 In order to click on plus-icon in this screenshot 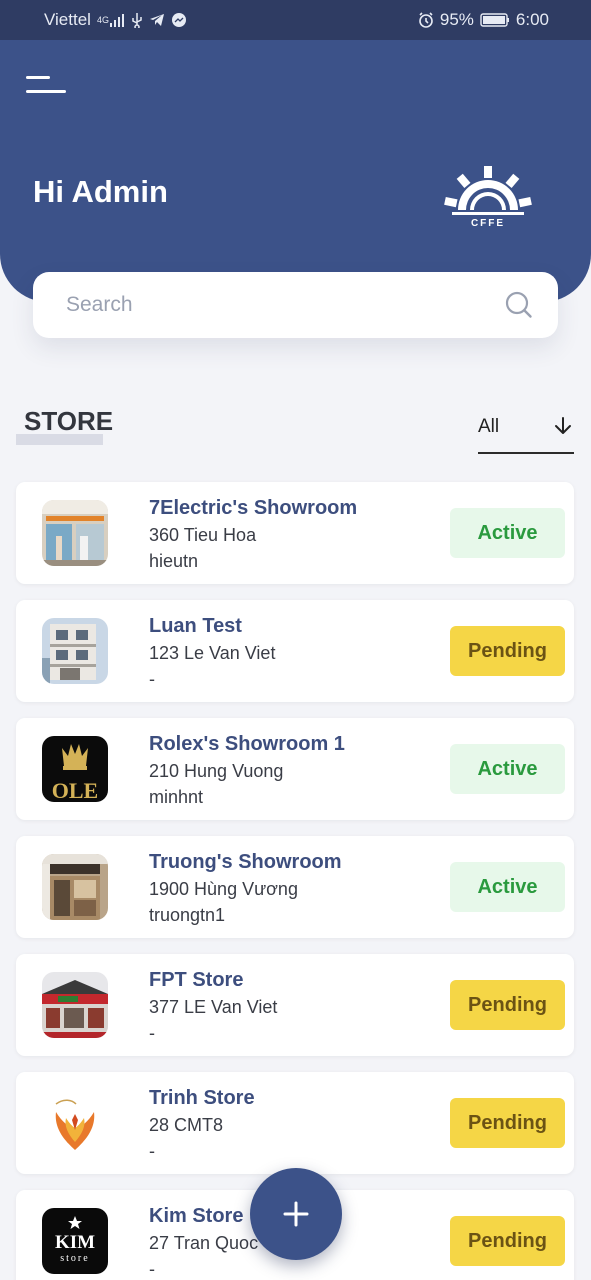, I will do `click(296, 1214)`.